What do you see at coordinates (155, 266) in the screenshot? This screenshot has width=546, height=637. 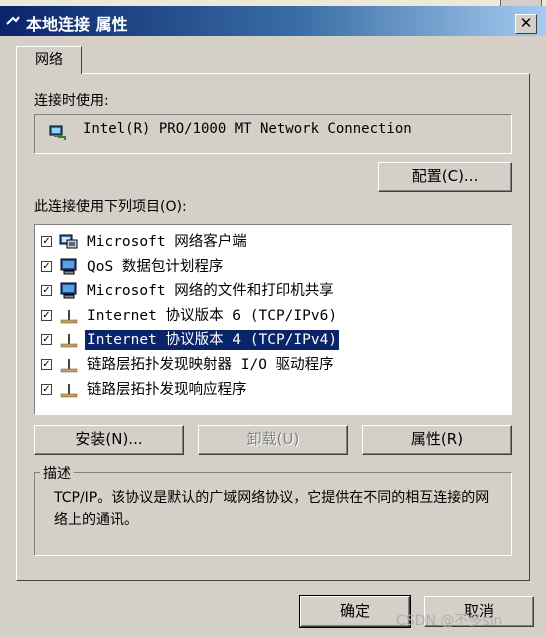 I see `item-label: QoS 数据包计划程序` at bounding box center [155, 266].